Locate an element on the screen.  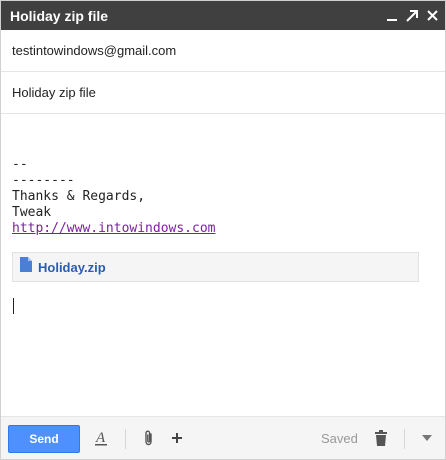
compose-titlebar: Holiday zip file is located at coordinates (223, 15).